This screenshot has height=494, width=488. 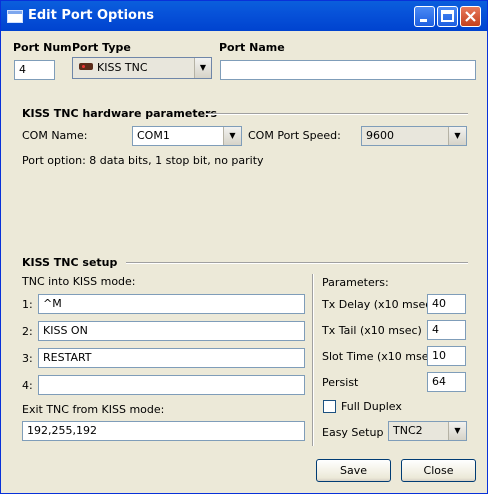 I want to click on close-window-button, so click(x=470, y=16).